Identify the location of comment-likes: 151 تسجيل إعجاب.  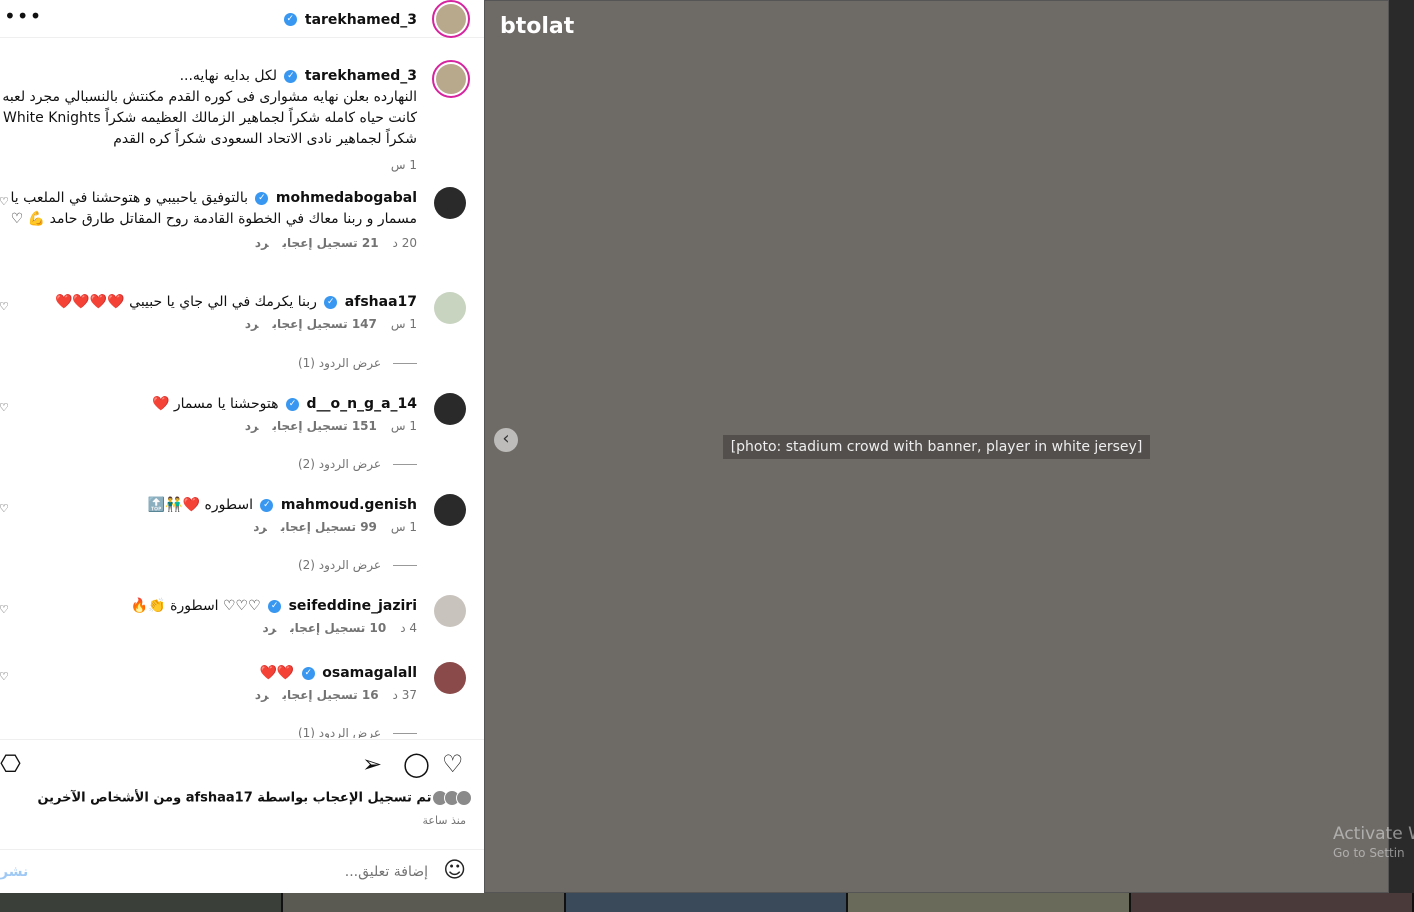
(325, 426).